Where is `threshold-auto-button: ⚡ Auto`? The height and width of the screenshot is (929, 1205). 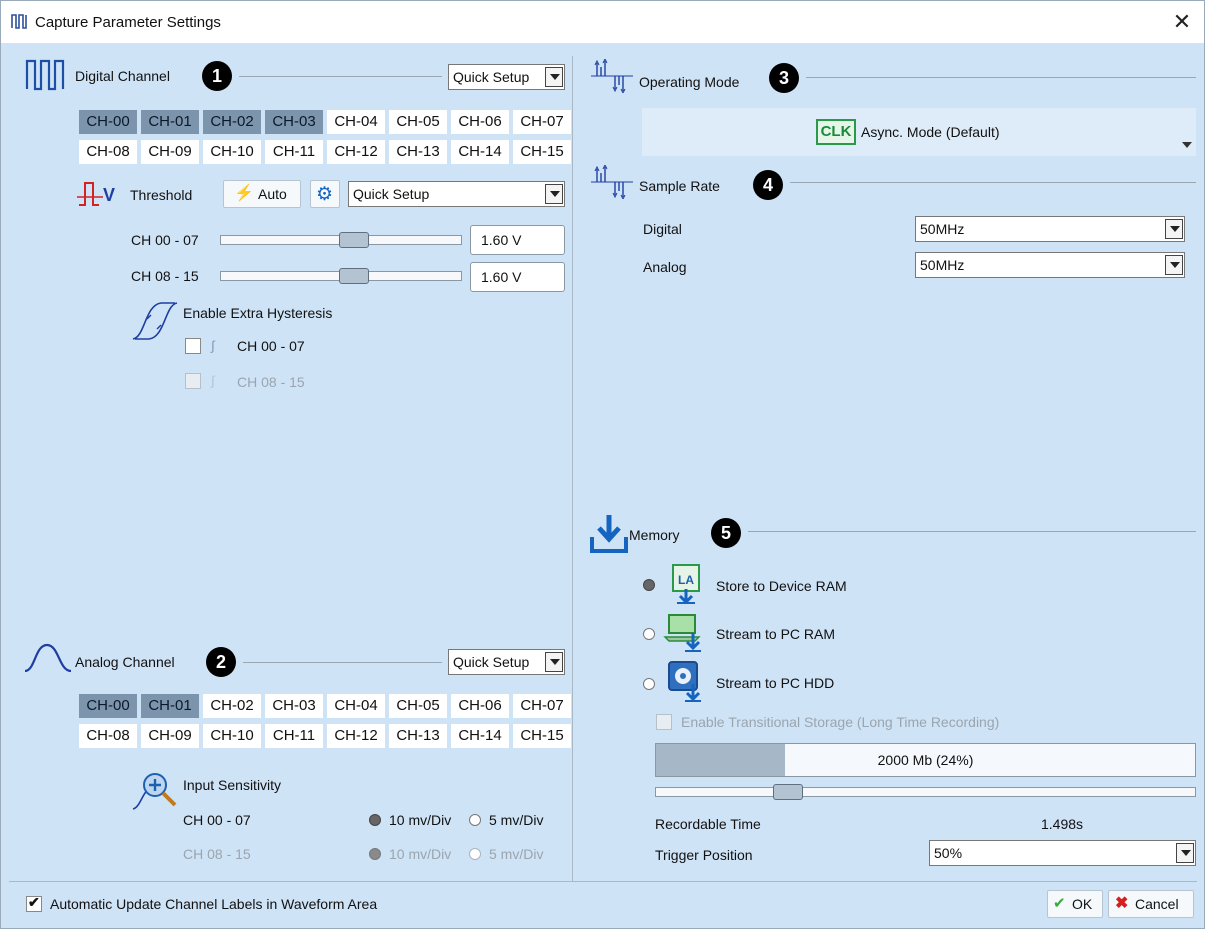
threshold-auto-button: ⚡ Auto is located at coordinates (262, 194).